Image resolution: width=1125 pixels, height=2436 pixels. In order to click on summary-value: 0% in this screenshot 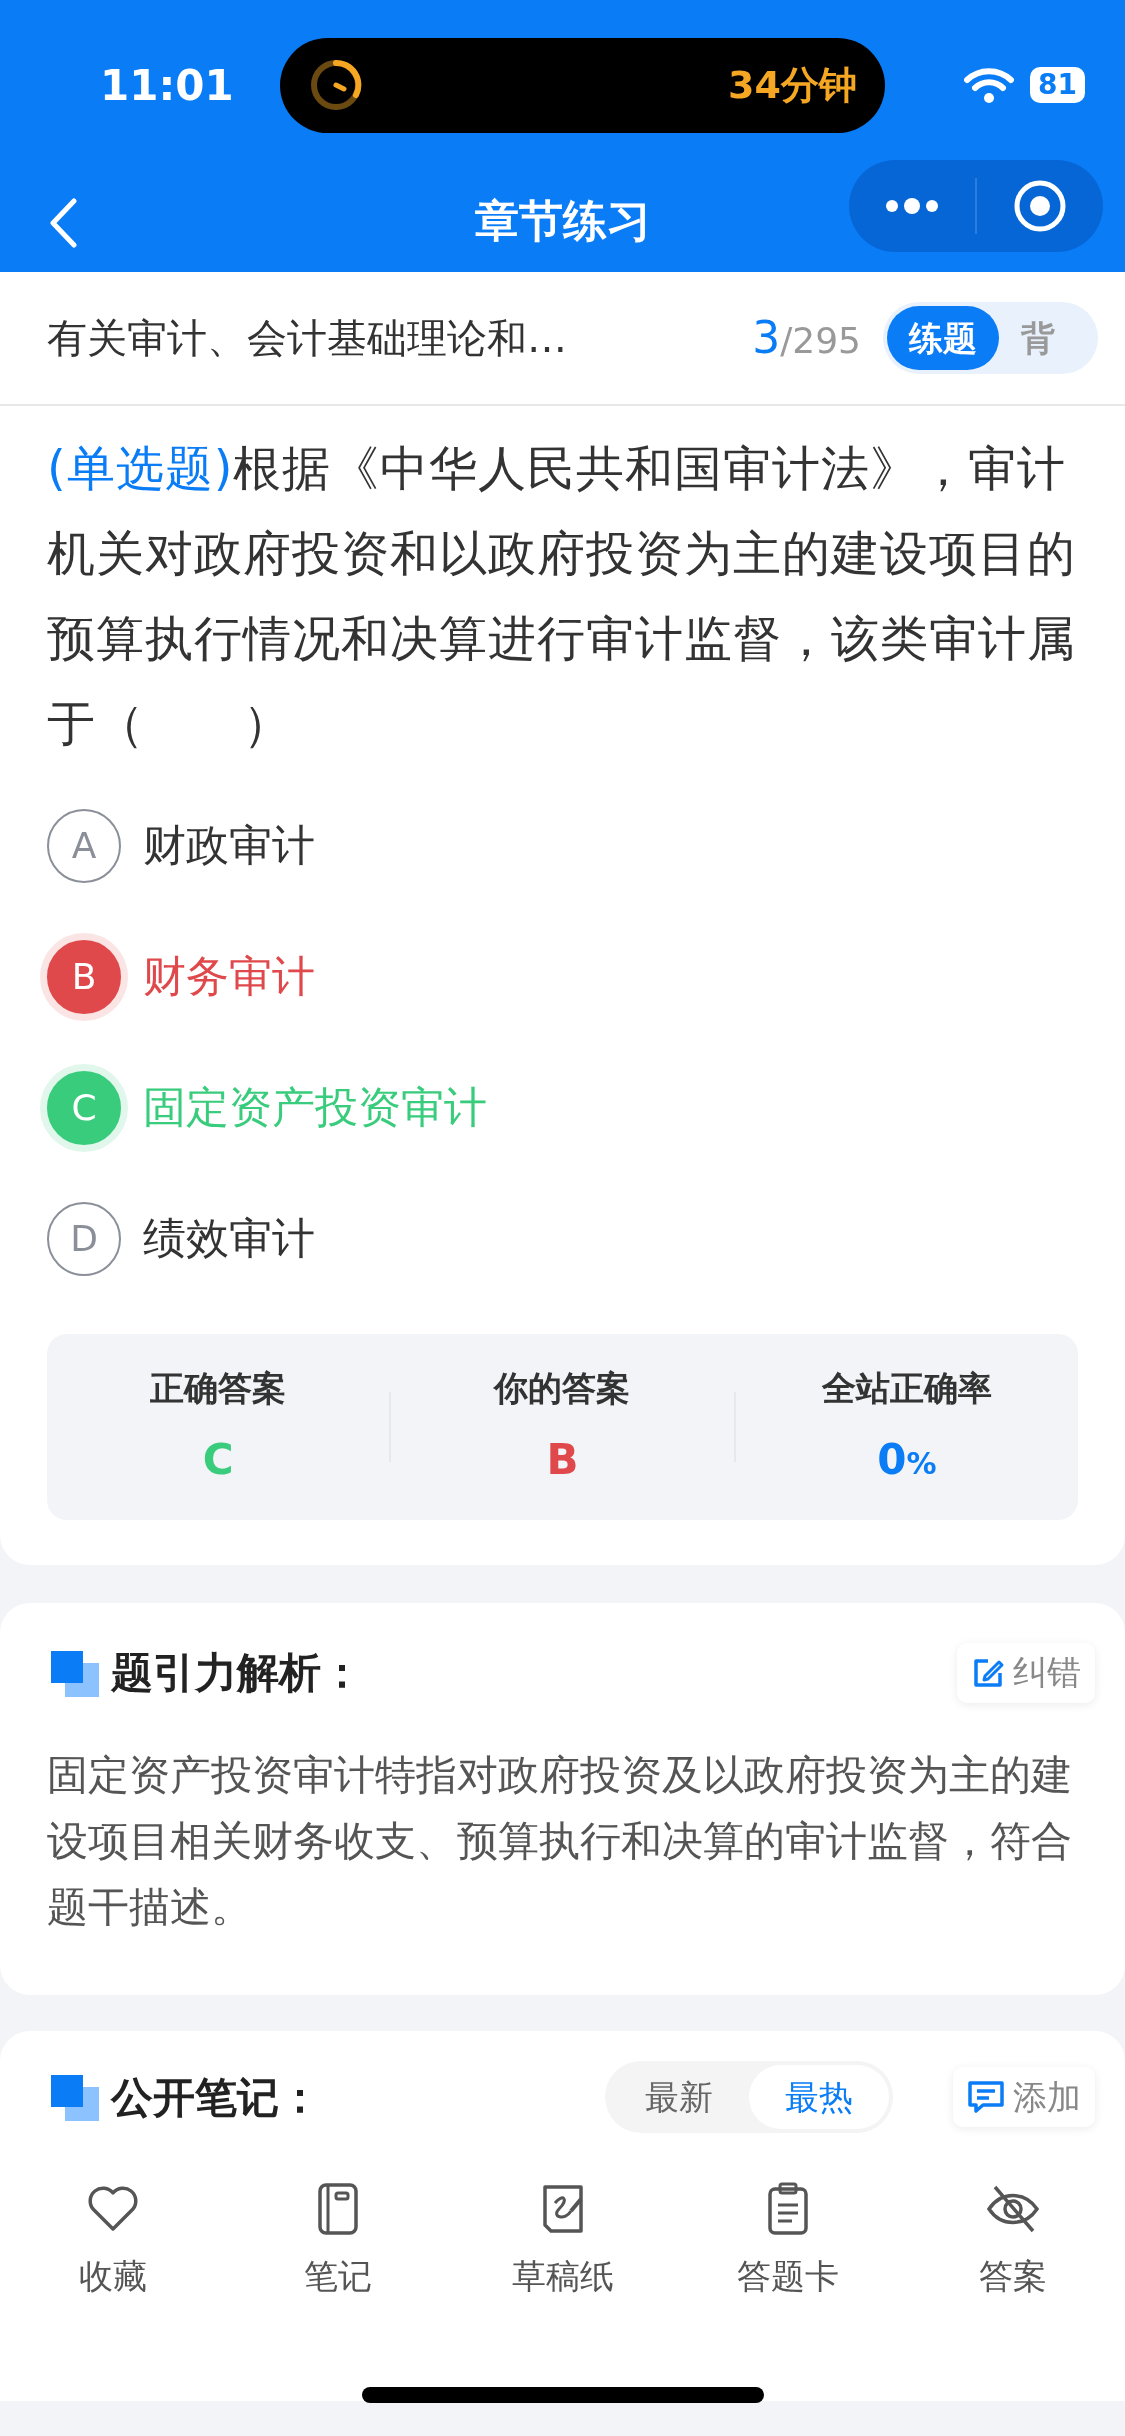, I will do `click(907, 1460)`.